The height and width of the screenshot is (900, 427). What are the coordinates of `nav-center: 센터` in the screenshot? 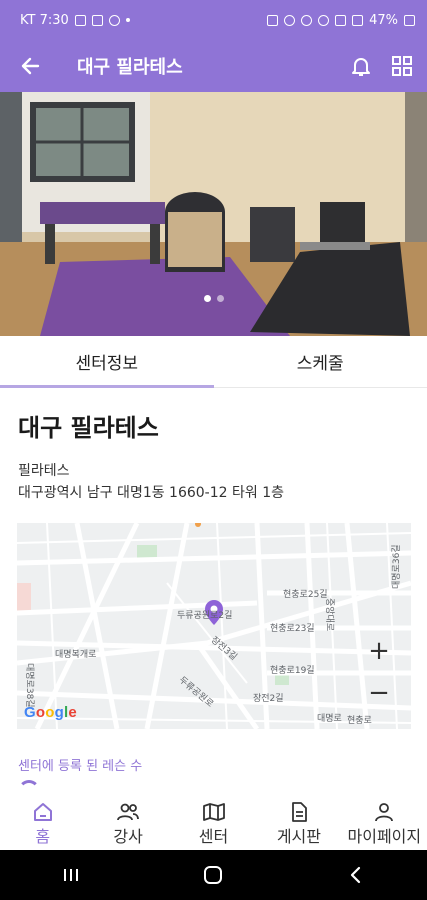 It's located at (213, 823).